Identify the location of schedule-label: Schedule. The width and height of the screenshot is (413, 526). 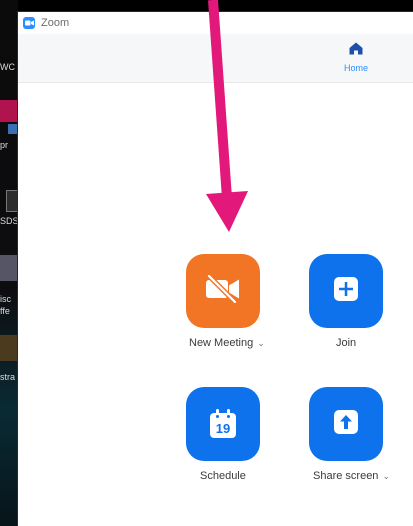
(223, 476).